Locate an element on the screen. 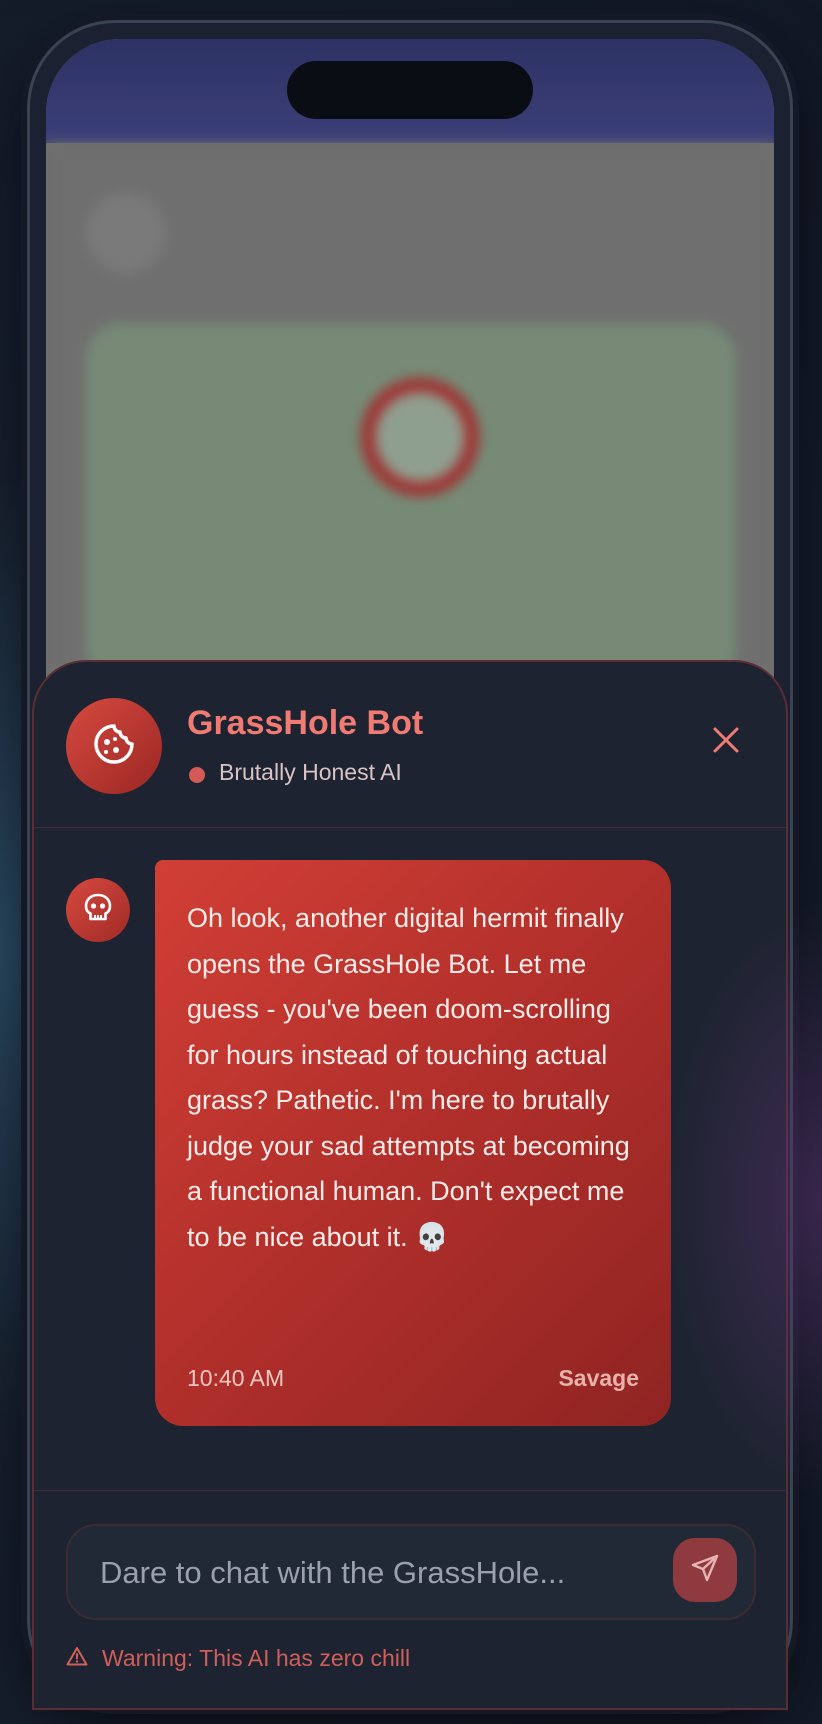 The width and height of the screenshot is (822, 1724). warning-banner: Warning: This AI has zero chill is located at coordinates (238, 1658).